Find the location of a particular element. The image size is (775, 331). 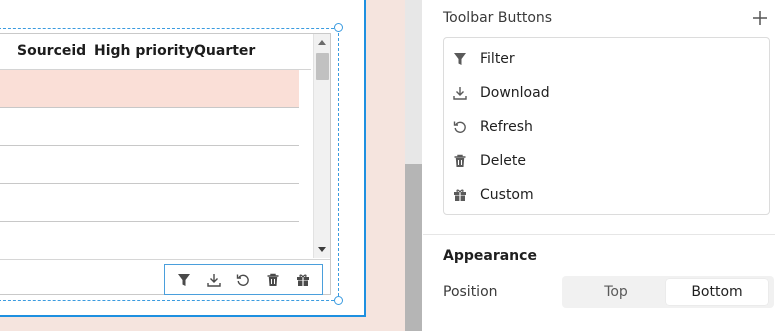

list-item-label: Filter is located at coordinates (497, 59).